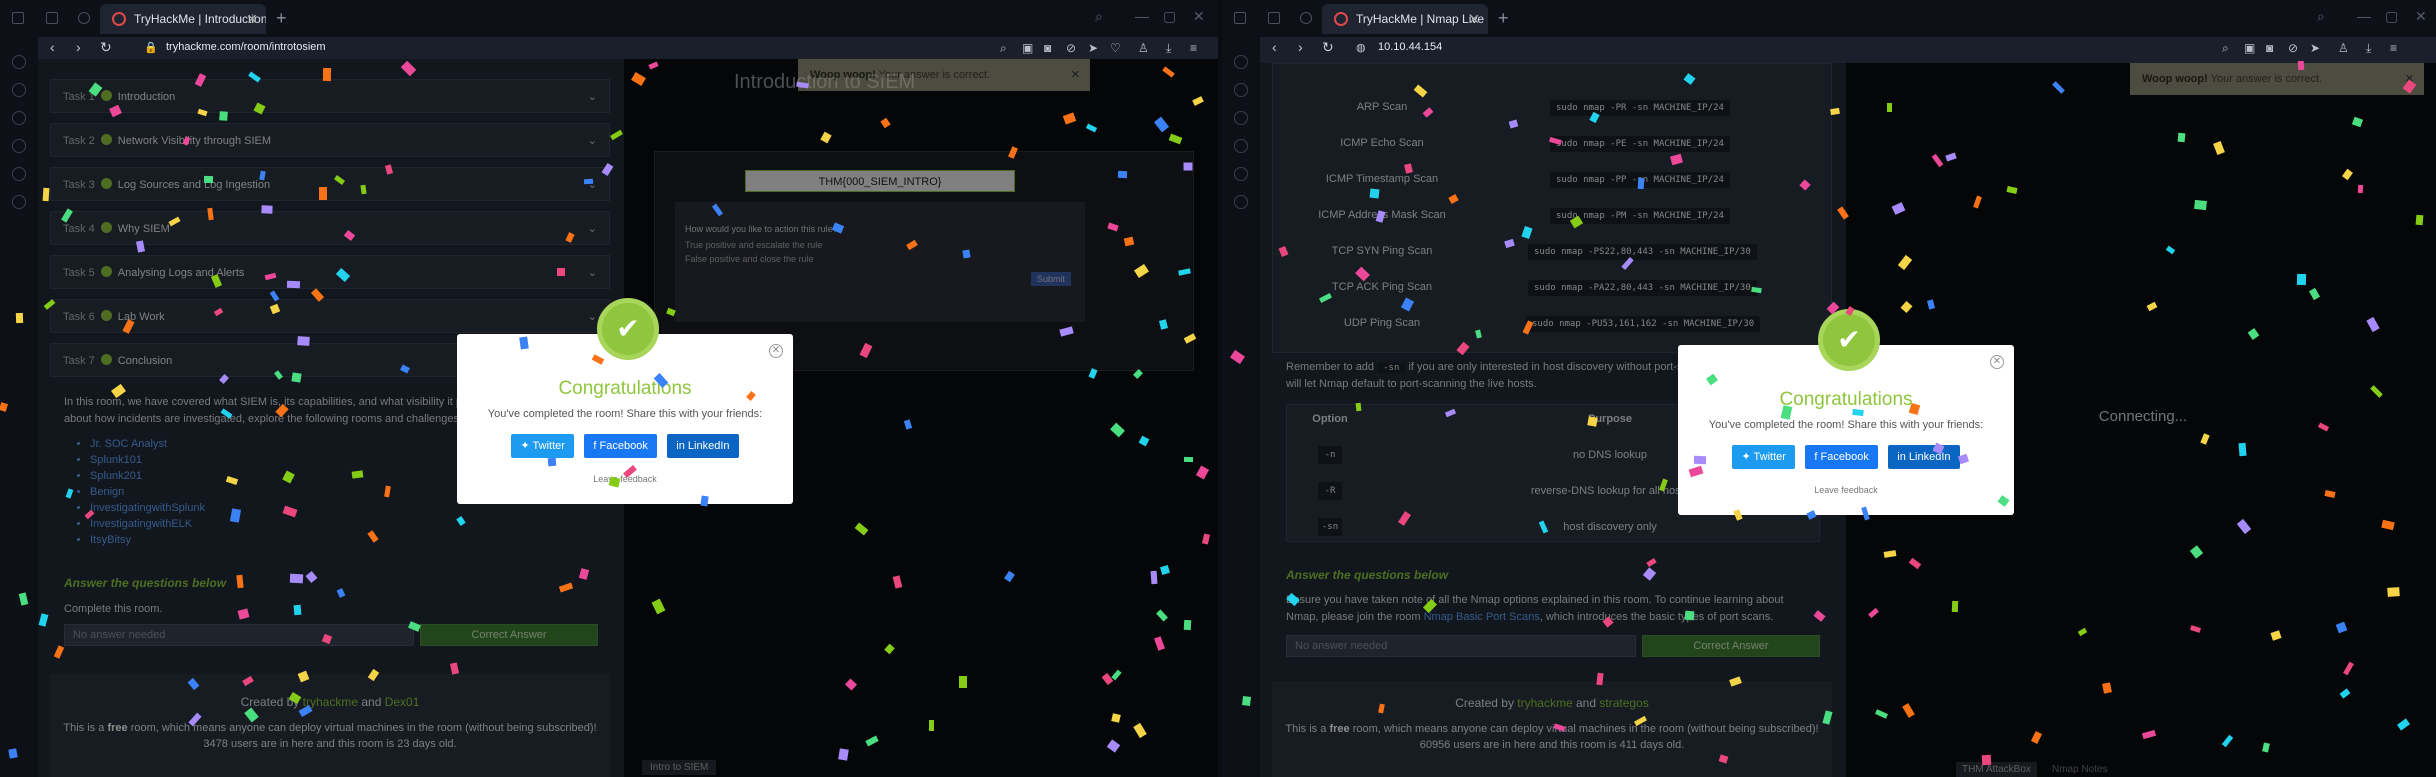 This screenshot has width=2436, height=777. What do you see at coordinates (1361, 47) in the screenshot?
I see `info-icon: ◍` at bounding box center [1361, 47].